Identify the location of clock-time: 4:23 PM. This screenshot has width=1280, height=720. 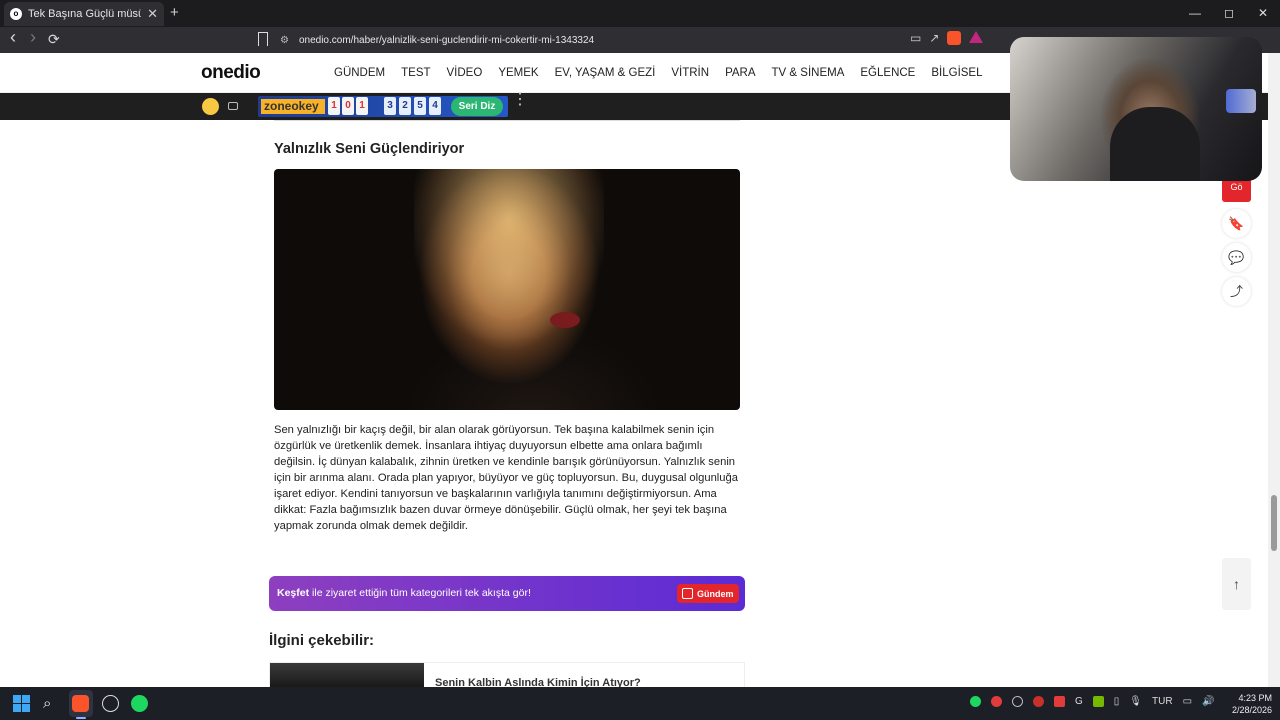
(1255, 698).